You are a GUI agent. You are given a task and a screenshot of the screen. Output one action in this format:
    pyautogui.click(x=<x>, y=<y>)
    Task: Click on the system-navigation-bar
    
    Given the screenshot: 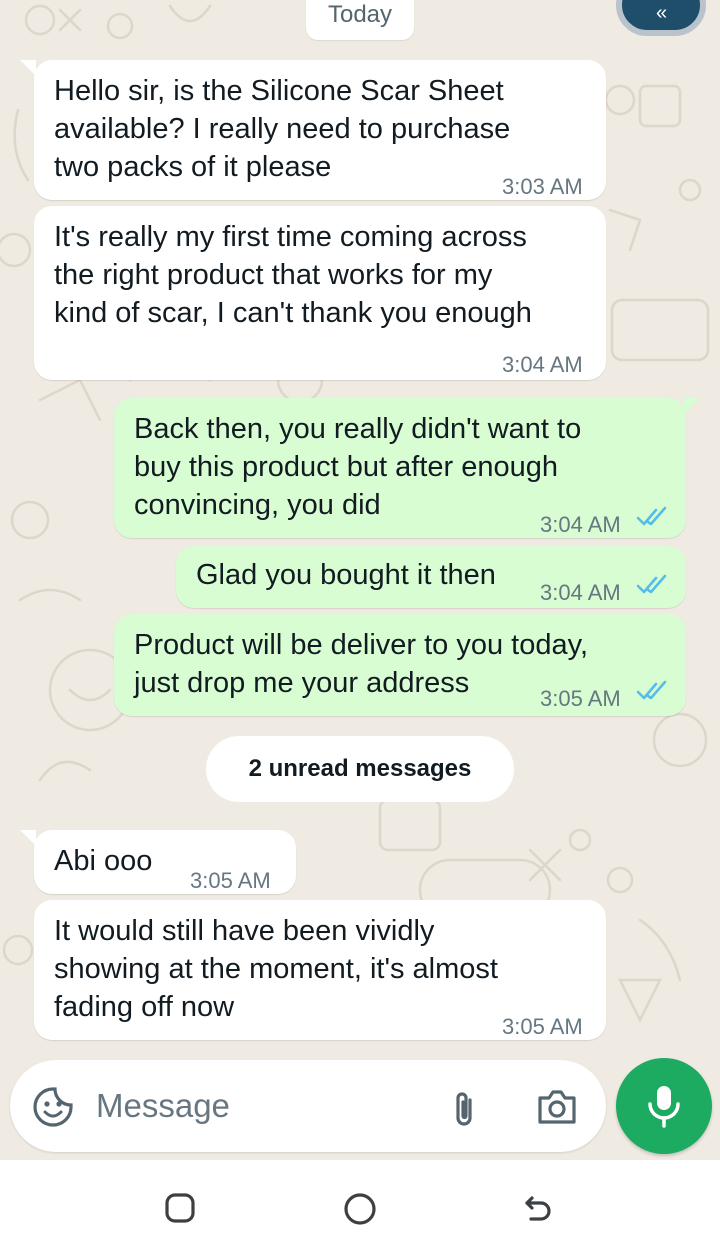 What is the action you would take?
    pyautogui.click(x=360, y=1209)
    